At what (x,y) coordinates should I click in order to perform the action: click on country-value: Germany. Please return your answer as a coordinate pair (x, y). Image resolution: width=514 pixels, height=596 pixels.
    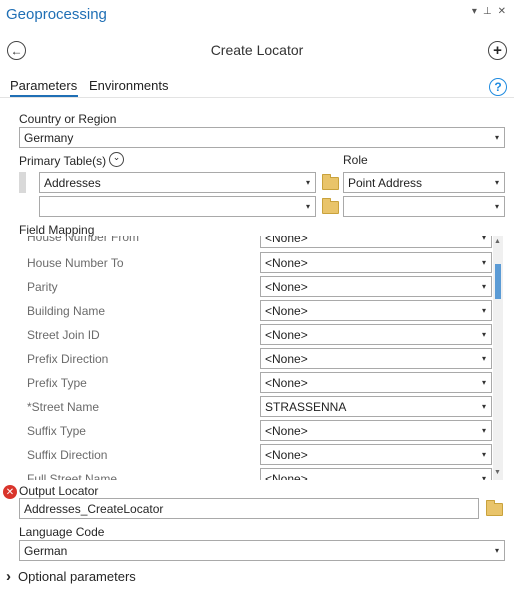
    Looking at the image, I should click on (49, 137).